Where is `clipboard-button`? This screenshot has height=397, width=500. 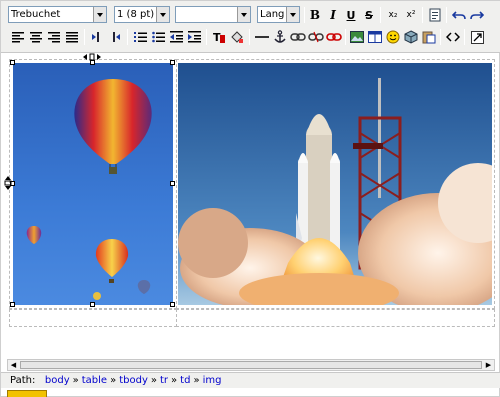 clipboard-button is located at coordinates (429, 37).